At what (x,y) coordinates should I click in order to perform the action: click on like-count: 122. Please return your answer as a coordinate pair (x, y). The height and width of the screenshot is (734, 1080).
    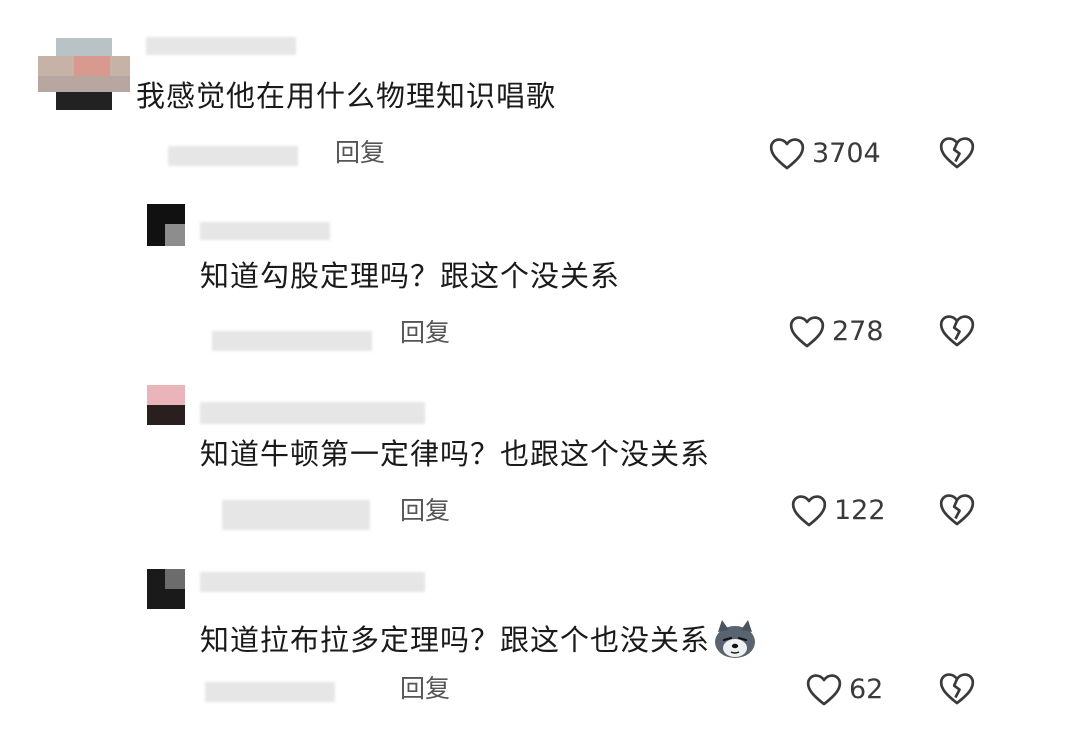
    Looking at the image, I should click on (860, 510).